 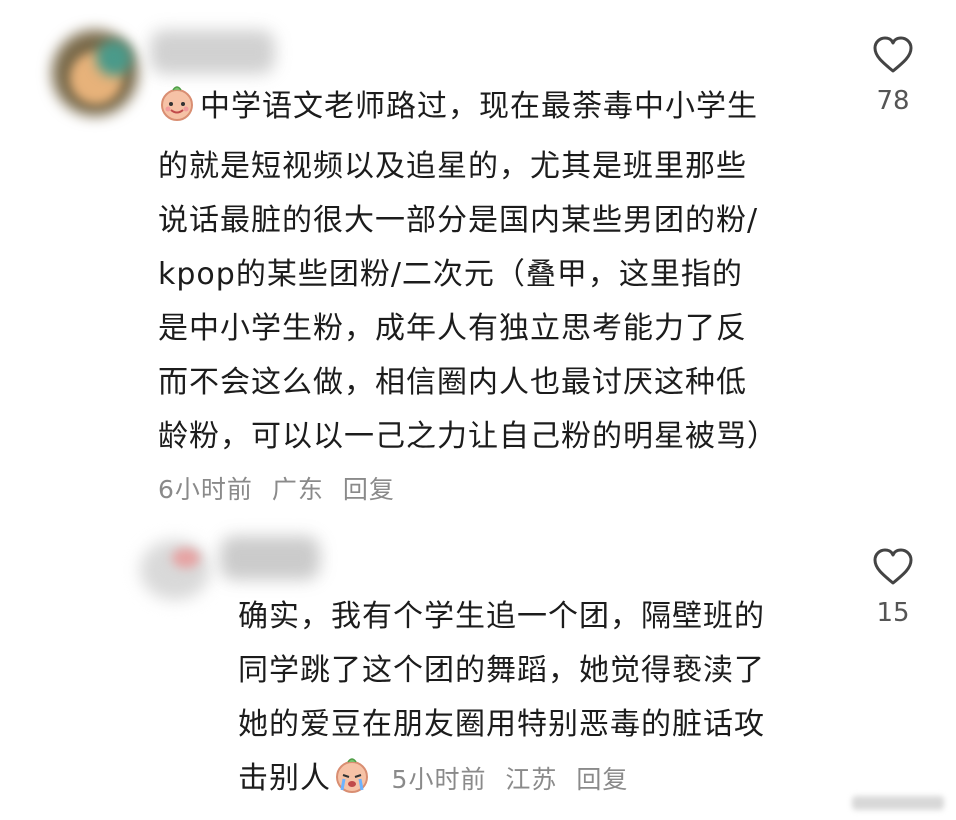 What do you see at coordinates (452, 328) in the screenshot?
I see `comment-1-line-5: 是中小学生粉，成年人有独立思考能力了反` at bounding box center [452, 328].